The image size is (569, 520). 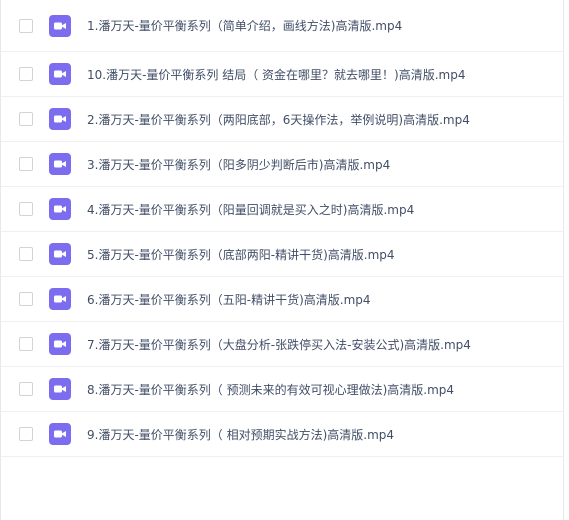 What do you see at coordinates (276, 74) in the screenshot?
I see `file-name: 10.潘万天-量价平衡系列 结局（ 资金在哪里？就去哪里！)高清版.mp4` at bounding box center [276, 74].